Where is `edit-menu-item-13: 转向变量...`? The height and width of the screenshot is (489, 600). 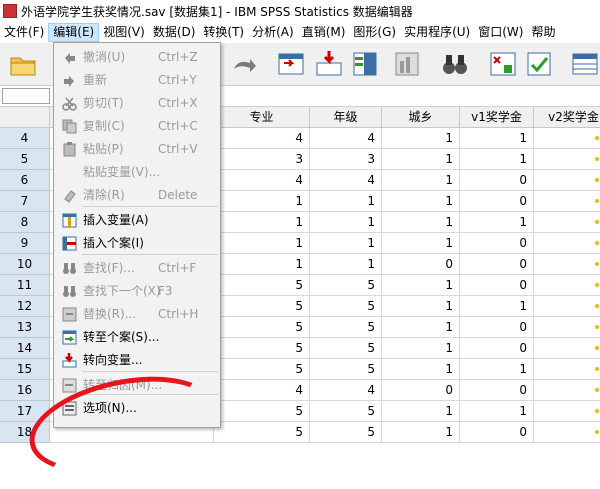
edit-menu-item-13: 转向变量... is located at coordinates (137, 360).